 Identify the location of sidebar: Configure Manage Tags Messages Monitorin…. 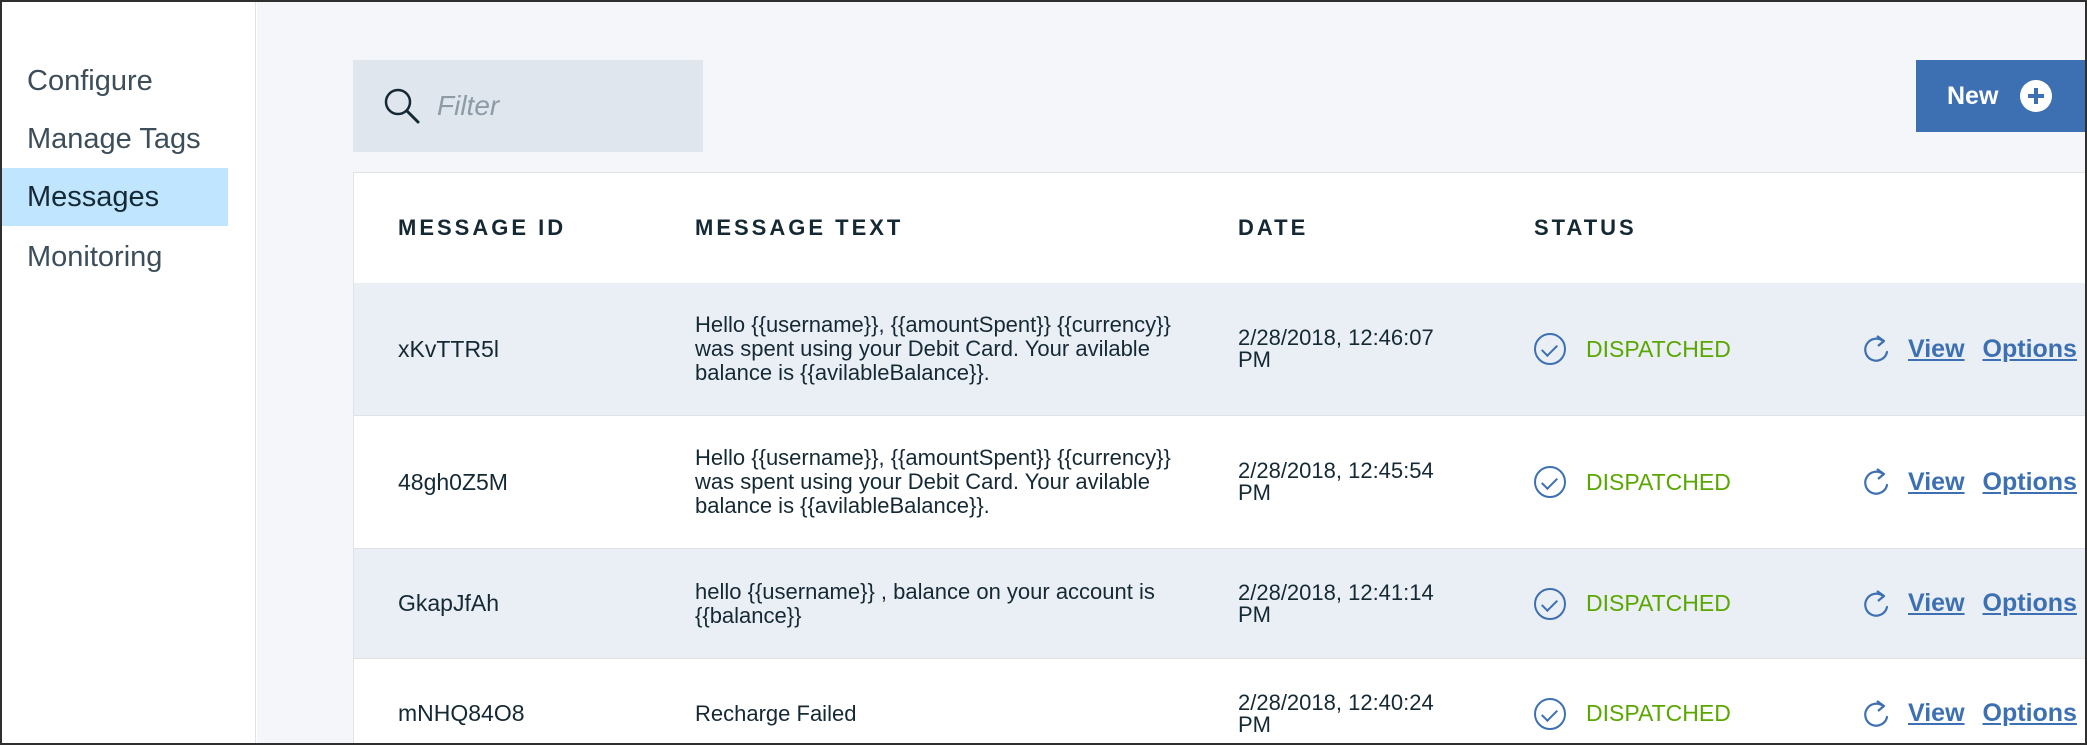
(129, 372).